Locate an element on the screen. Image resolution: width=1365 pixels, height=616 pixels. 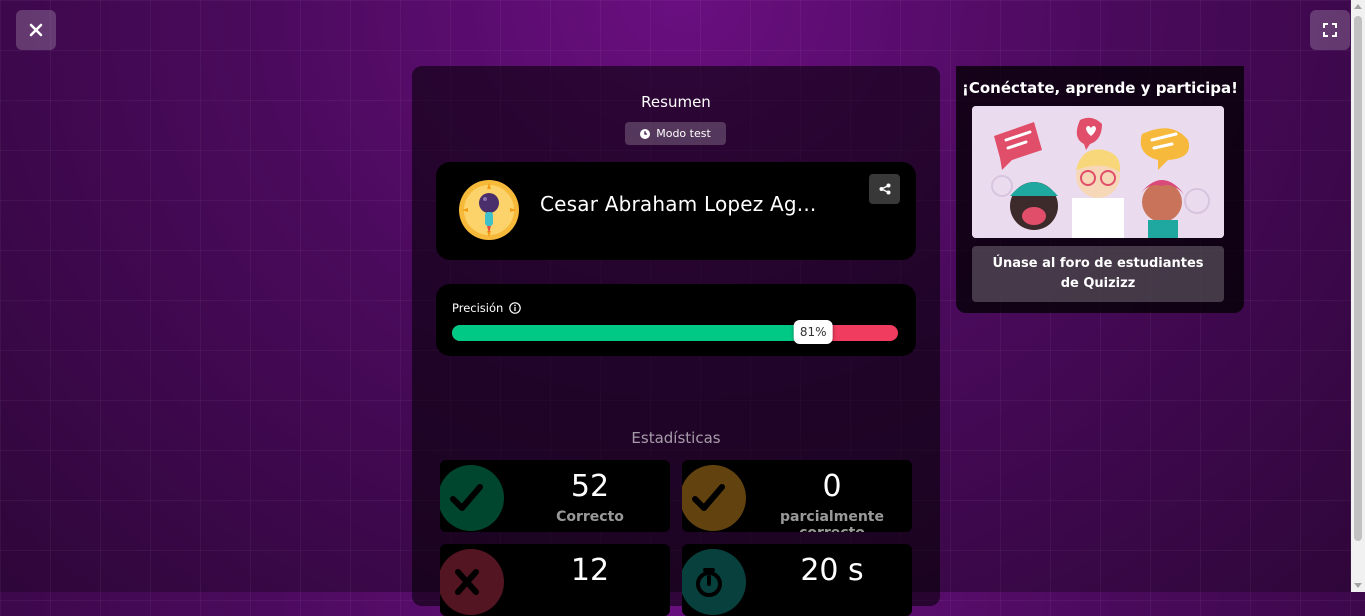
stat-label: parcialmente correcto is located at coordinates (832, 520).